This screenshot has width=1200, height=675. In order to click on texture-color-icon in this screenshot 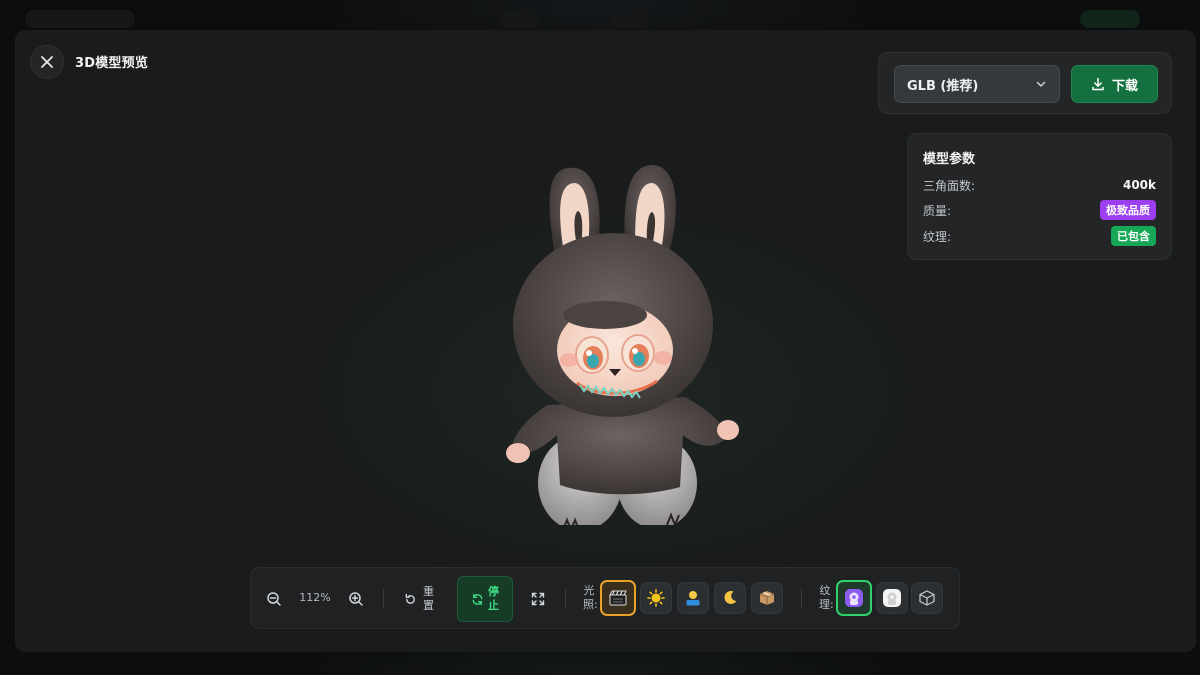, I will do `click(854, 598)`.